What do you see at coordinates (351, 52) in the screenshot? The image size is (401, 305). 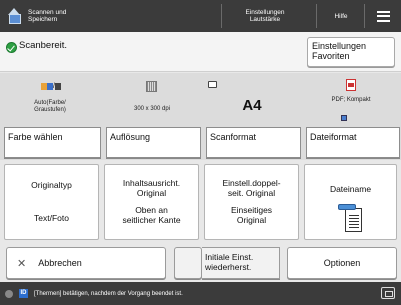 I see `favorite-settings-button: Einstellungen Favoriten` at bounding box center [351, 52].